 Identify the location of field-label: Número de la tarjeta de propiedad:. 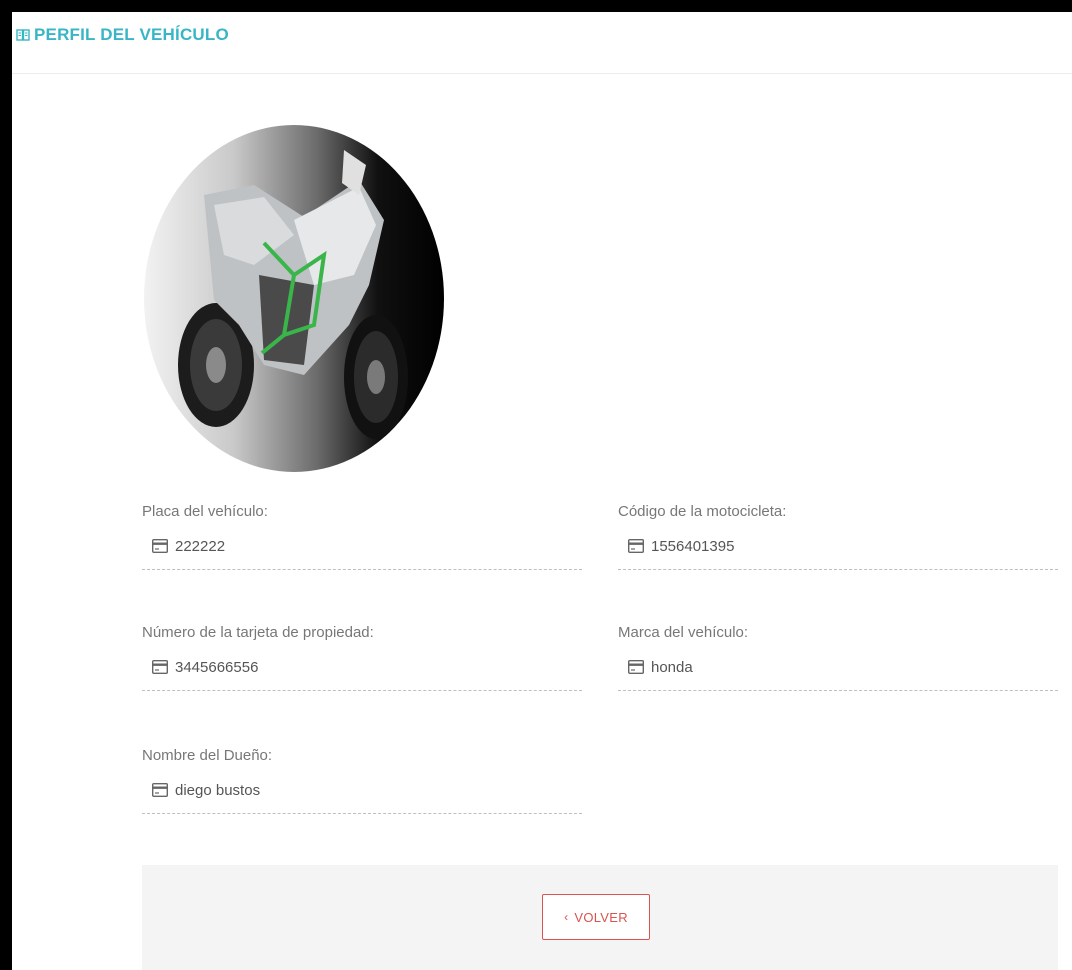
(258, 632).